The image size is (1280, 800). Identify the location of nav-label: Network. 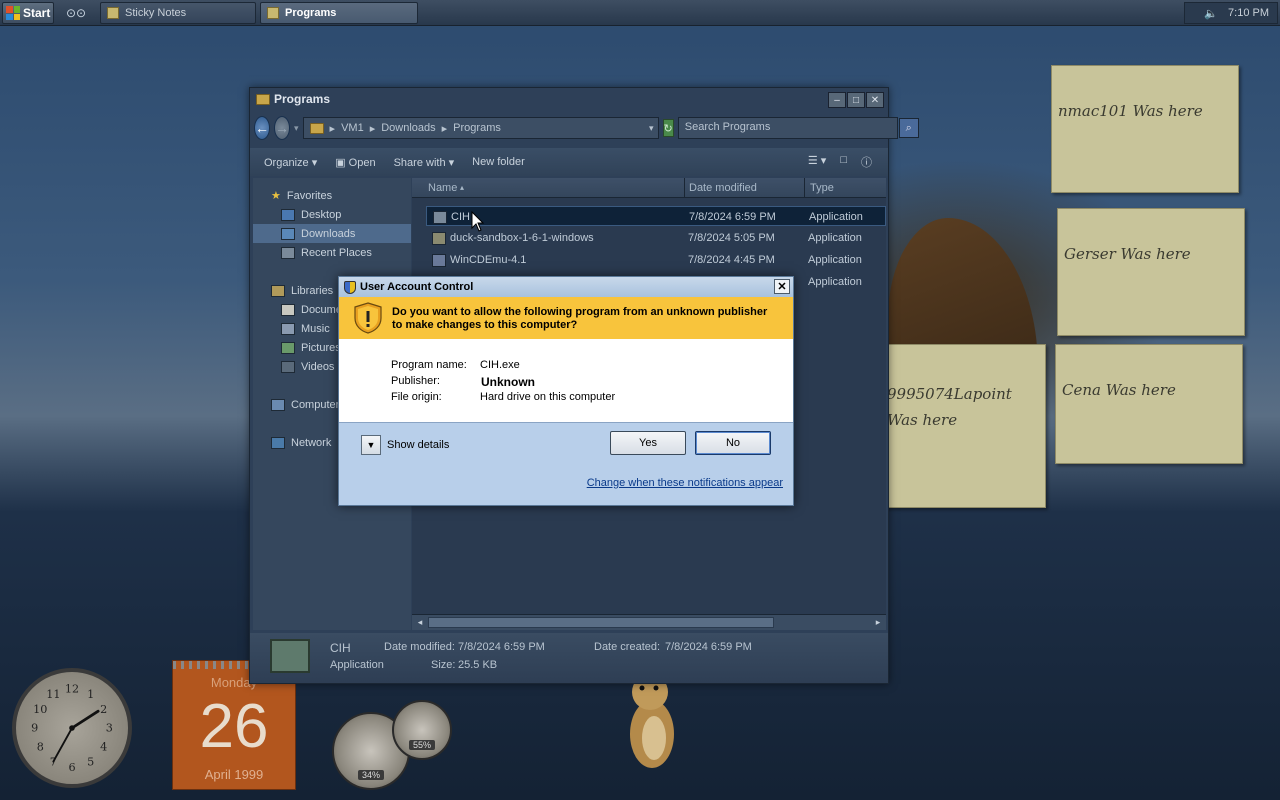
(311, 442).